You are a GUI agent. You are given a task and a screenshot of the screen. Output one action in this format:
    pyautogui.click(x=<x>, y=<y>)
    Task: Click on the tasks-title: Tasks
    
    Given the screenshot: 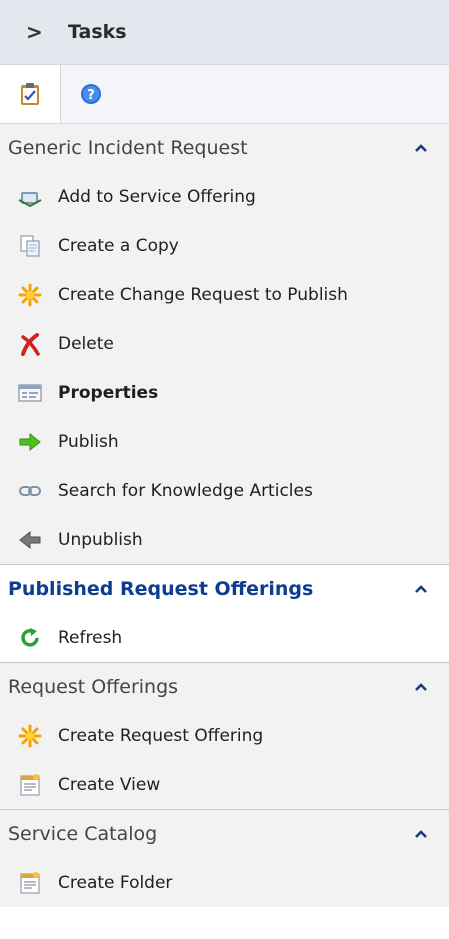 What is the action you would take?
    pyautogui.click(x=97, y=32)
    